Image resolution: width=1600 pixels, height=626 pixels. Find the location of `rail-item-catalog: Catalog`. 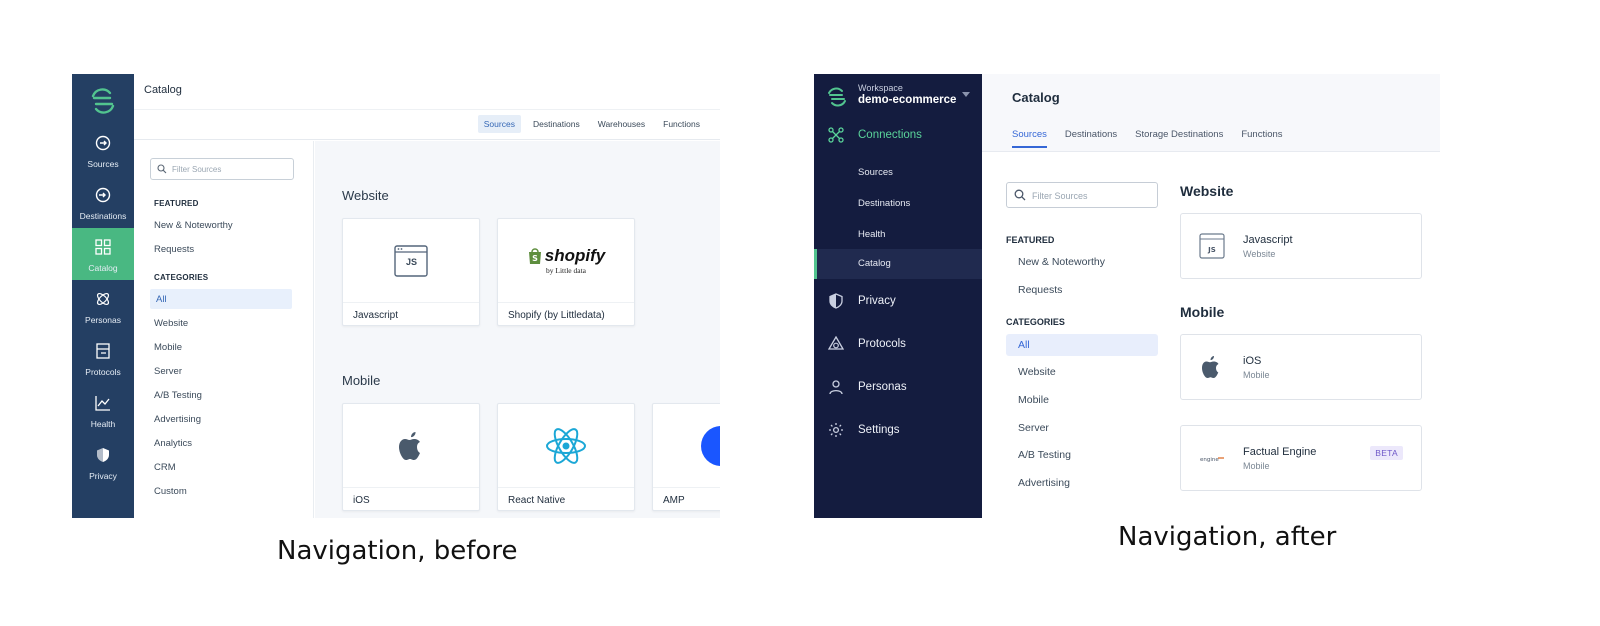

rail-item-catalog: Catalog is located at coordinates (103, 254).